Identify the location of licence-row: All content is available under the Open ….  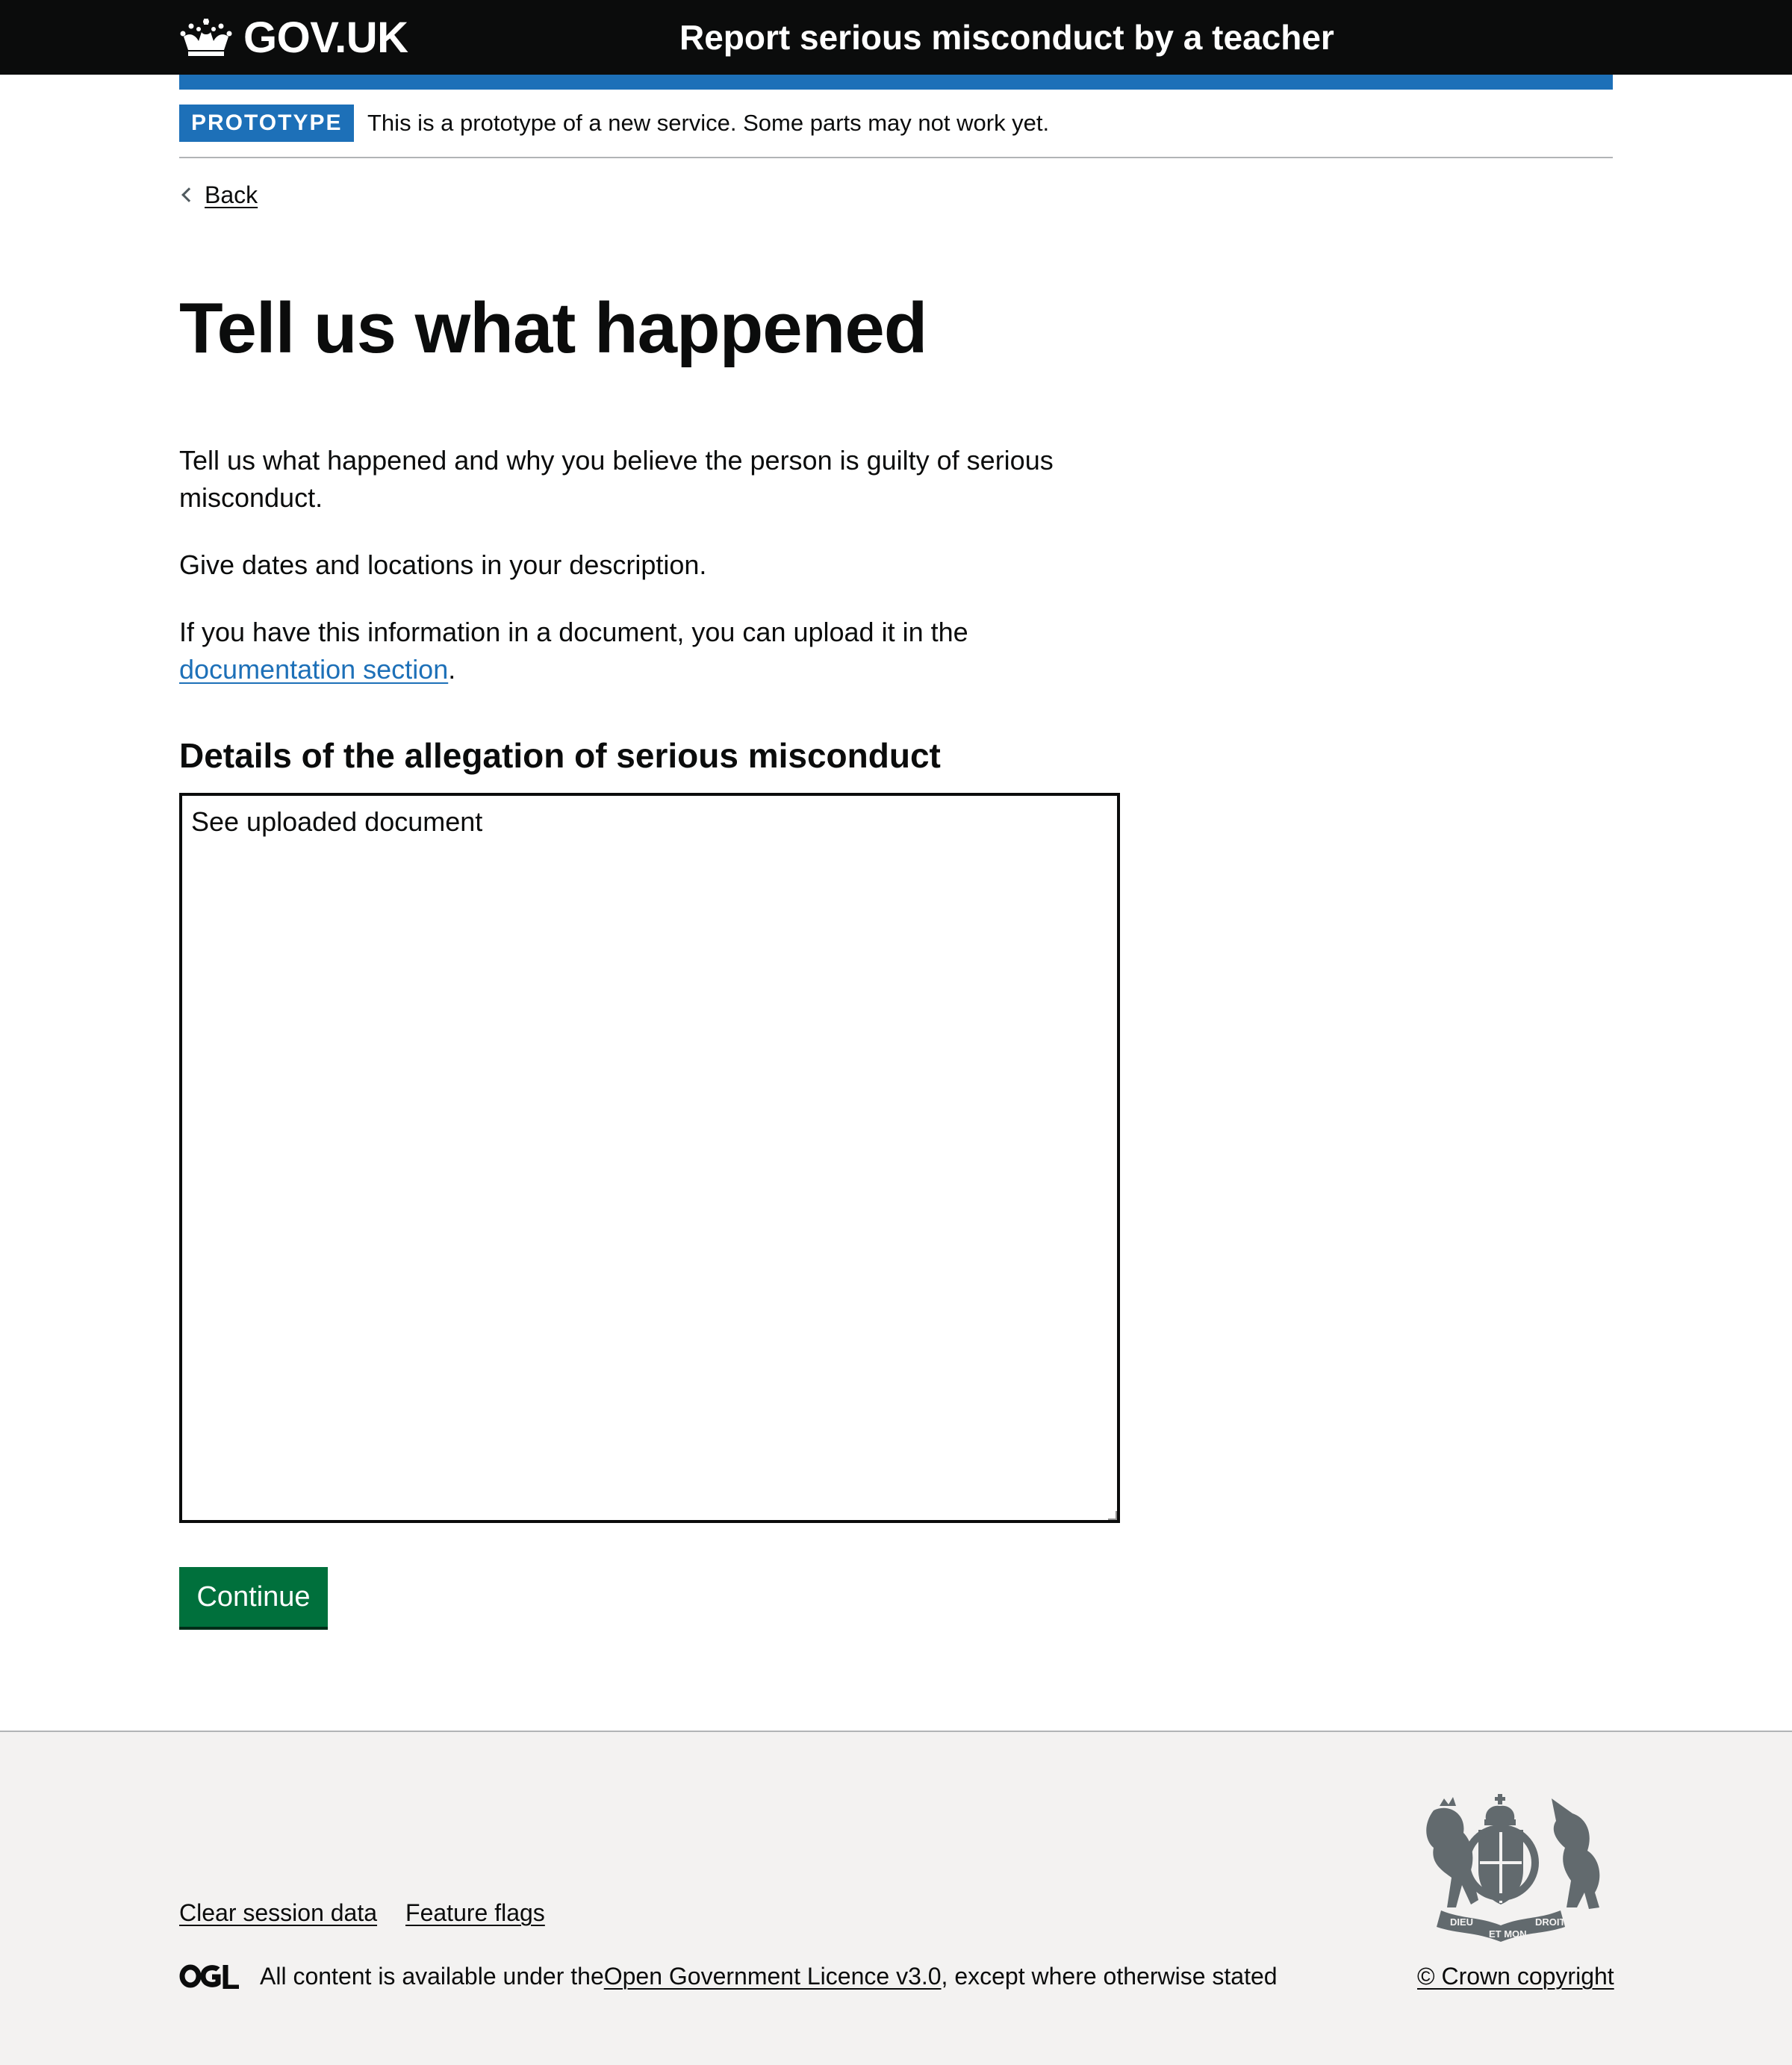
(728, 1976).